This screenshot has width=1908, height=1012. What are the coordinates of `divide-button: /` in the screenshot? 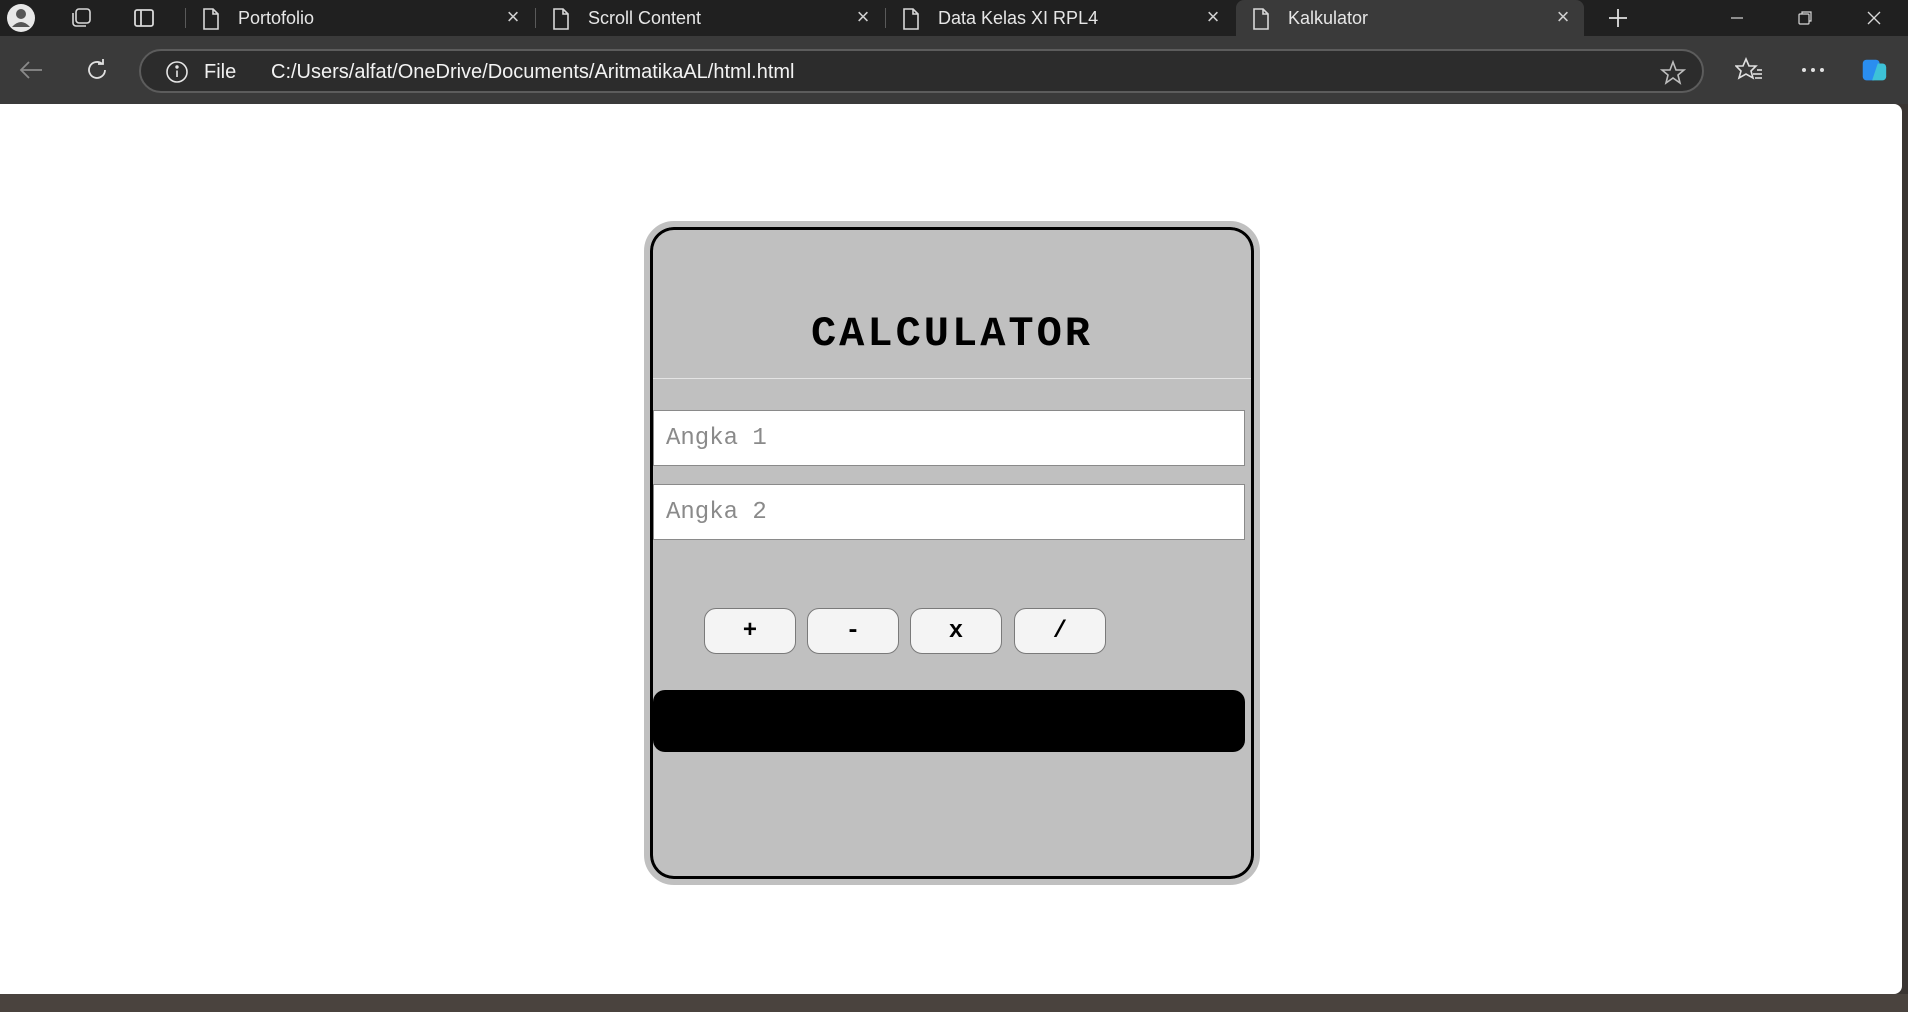 It's located at (1060, 631).